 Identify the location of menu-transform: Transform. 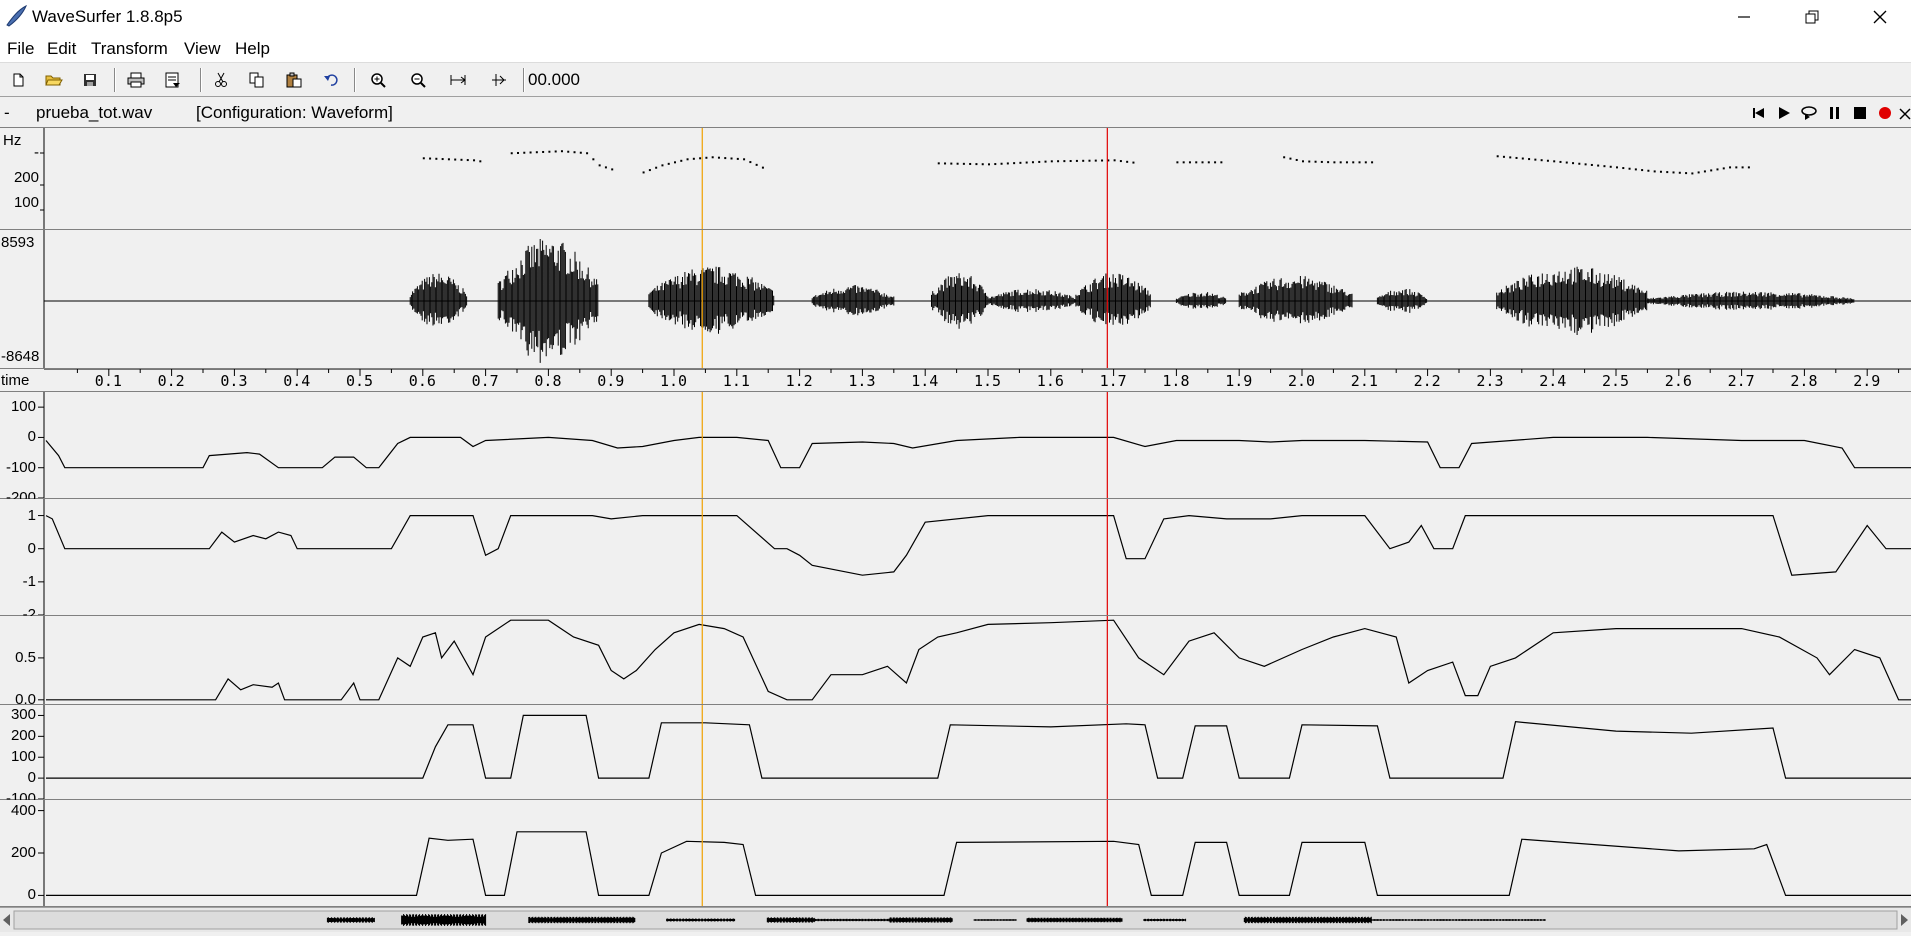
(129, 49).